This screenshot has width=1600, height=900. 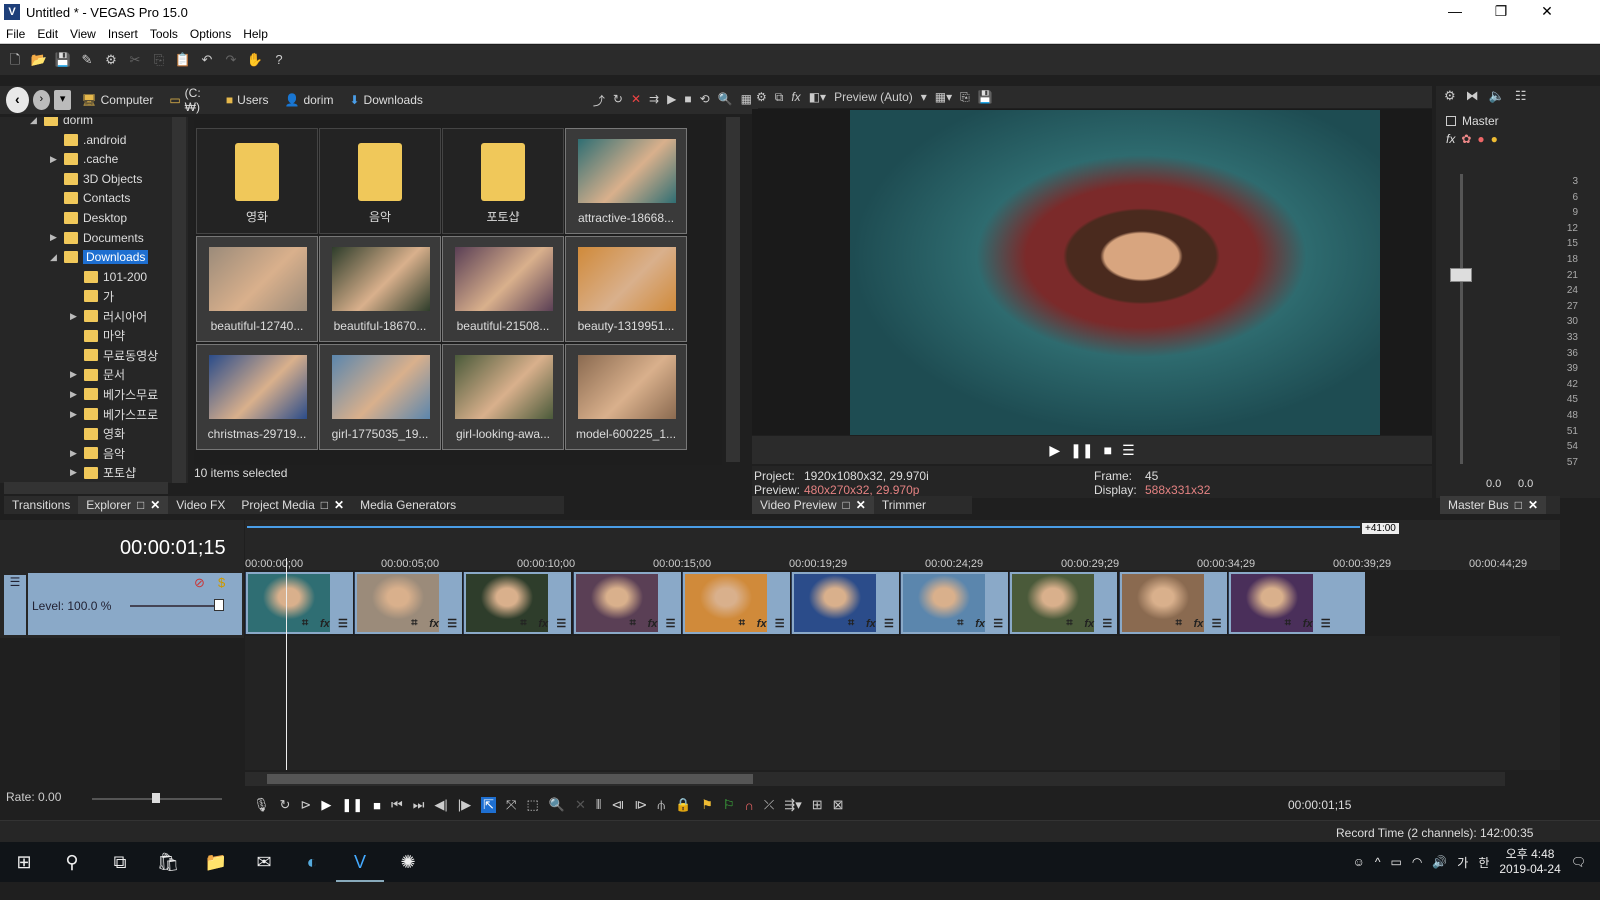 I want to click on edge-browser-icon: ◐, so click(x=312, y=862).